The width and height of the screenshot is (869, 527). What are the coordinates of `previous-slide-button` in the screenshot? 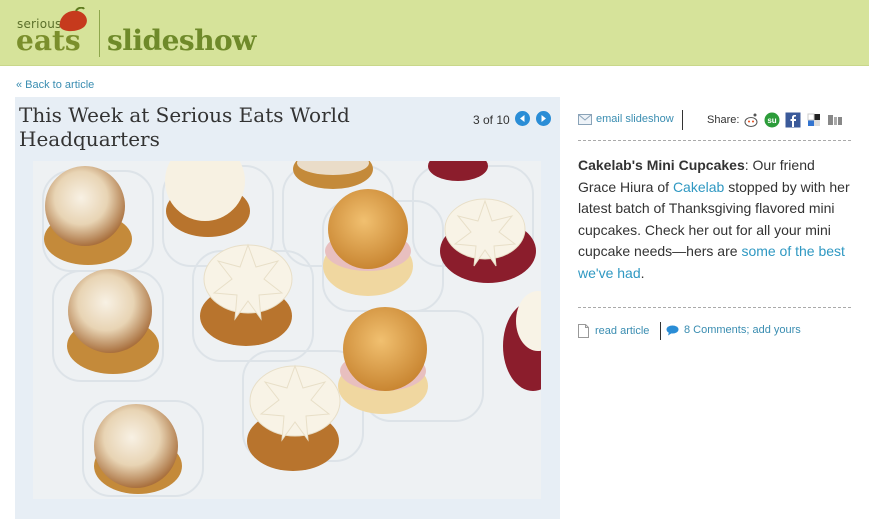 It's located at (522, 118).